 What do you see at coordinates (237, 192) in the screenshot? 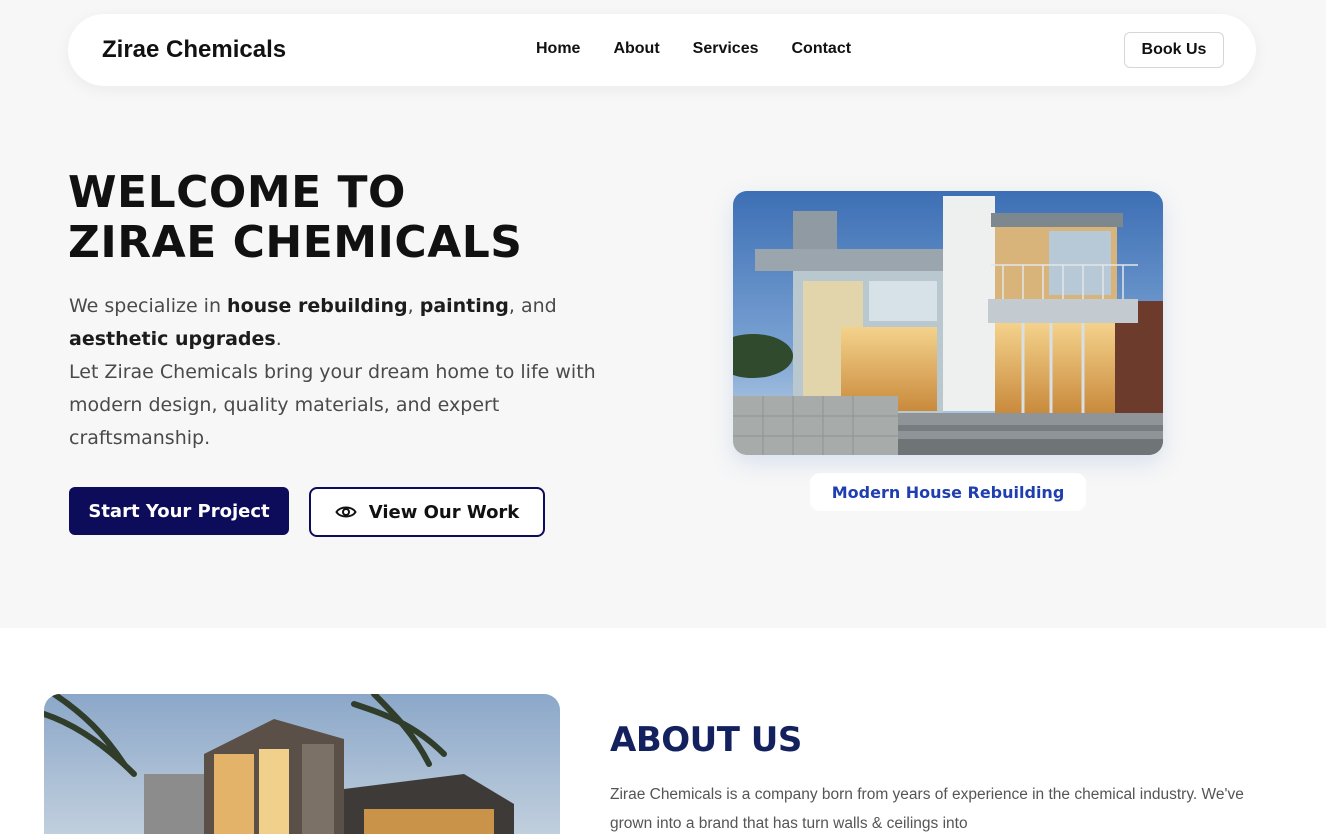
I see `hero-title-line1: WELCOME TO` at bounding box center [237, 192].